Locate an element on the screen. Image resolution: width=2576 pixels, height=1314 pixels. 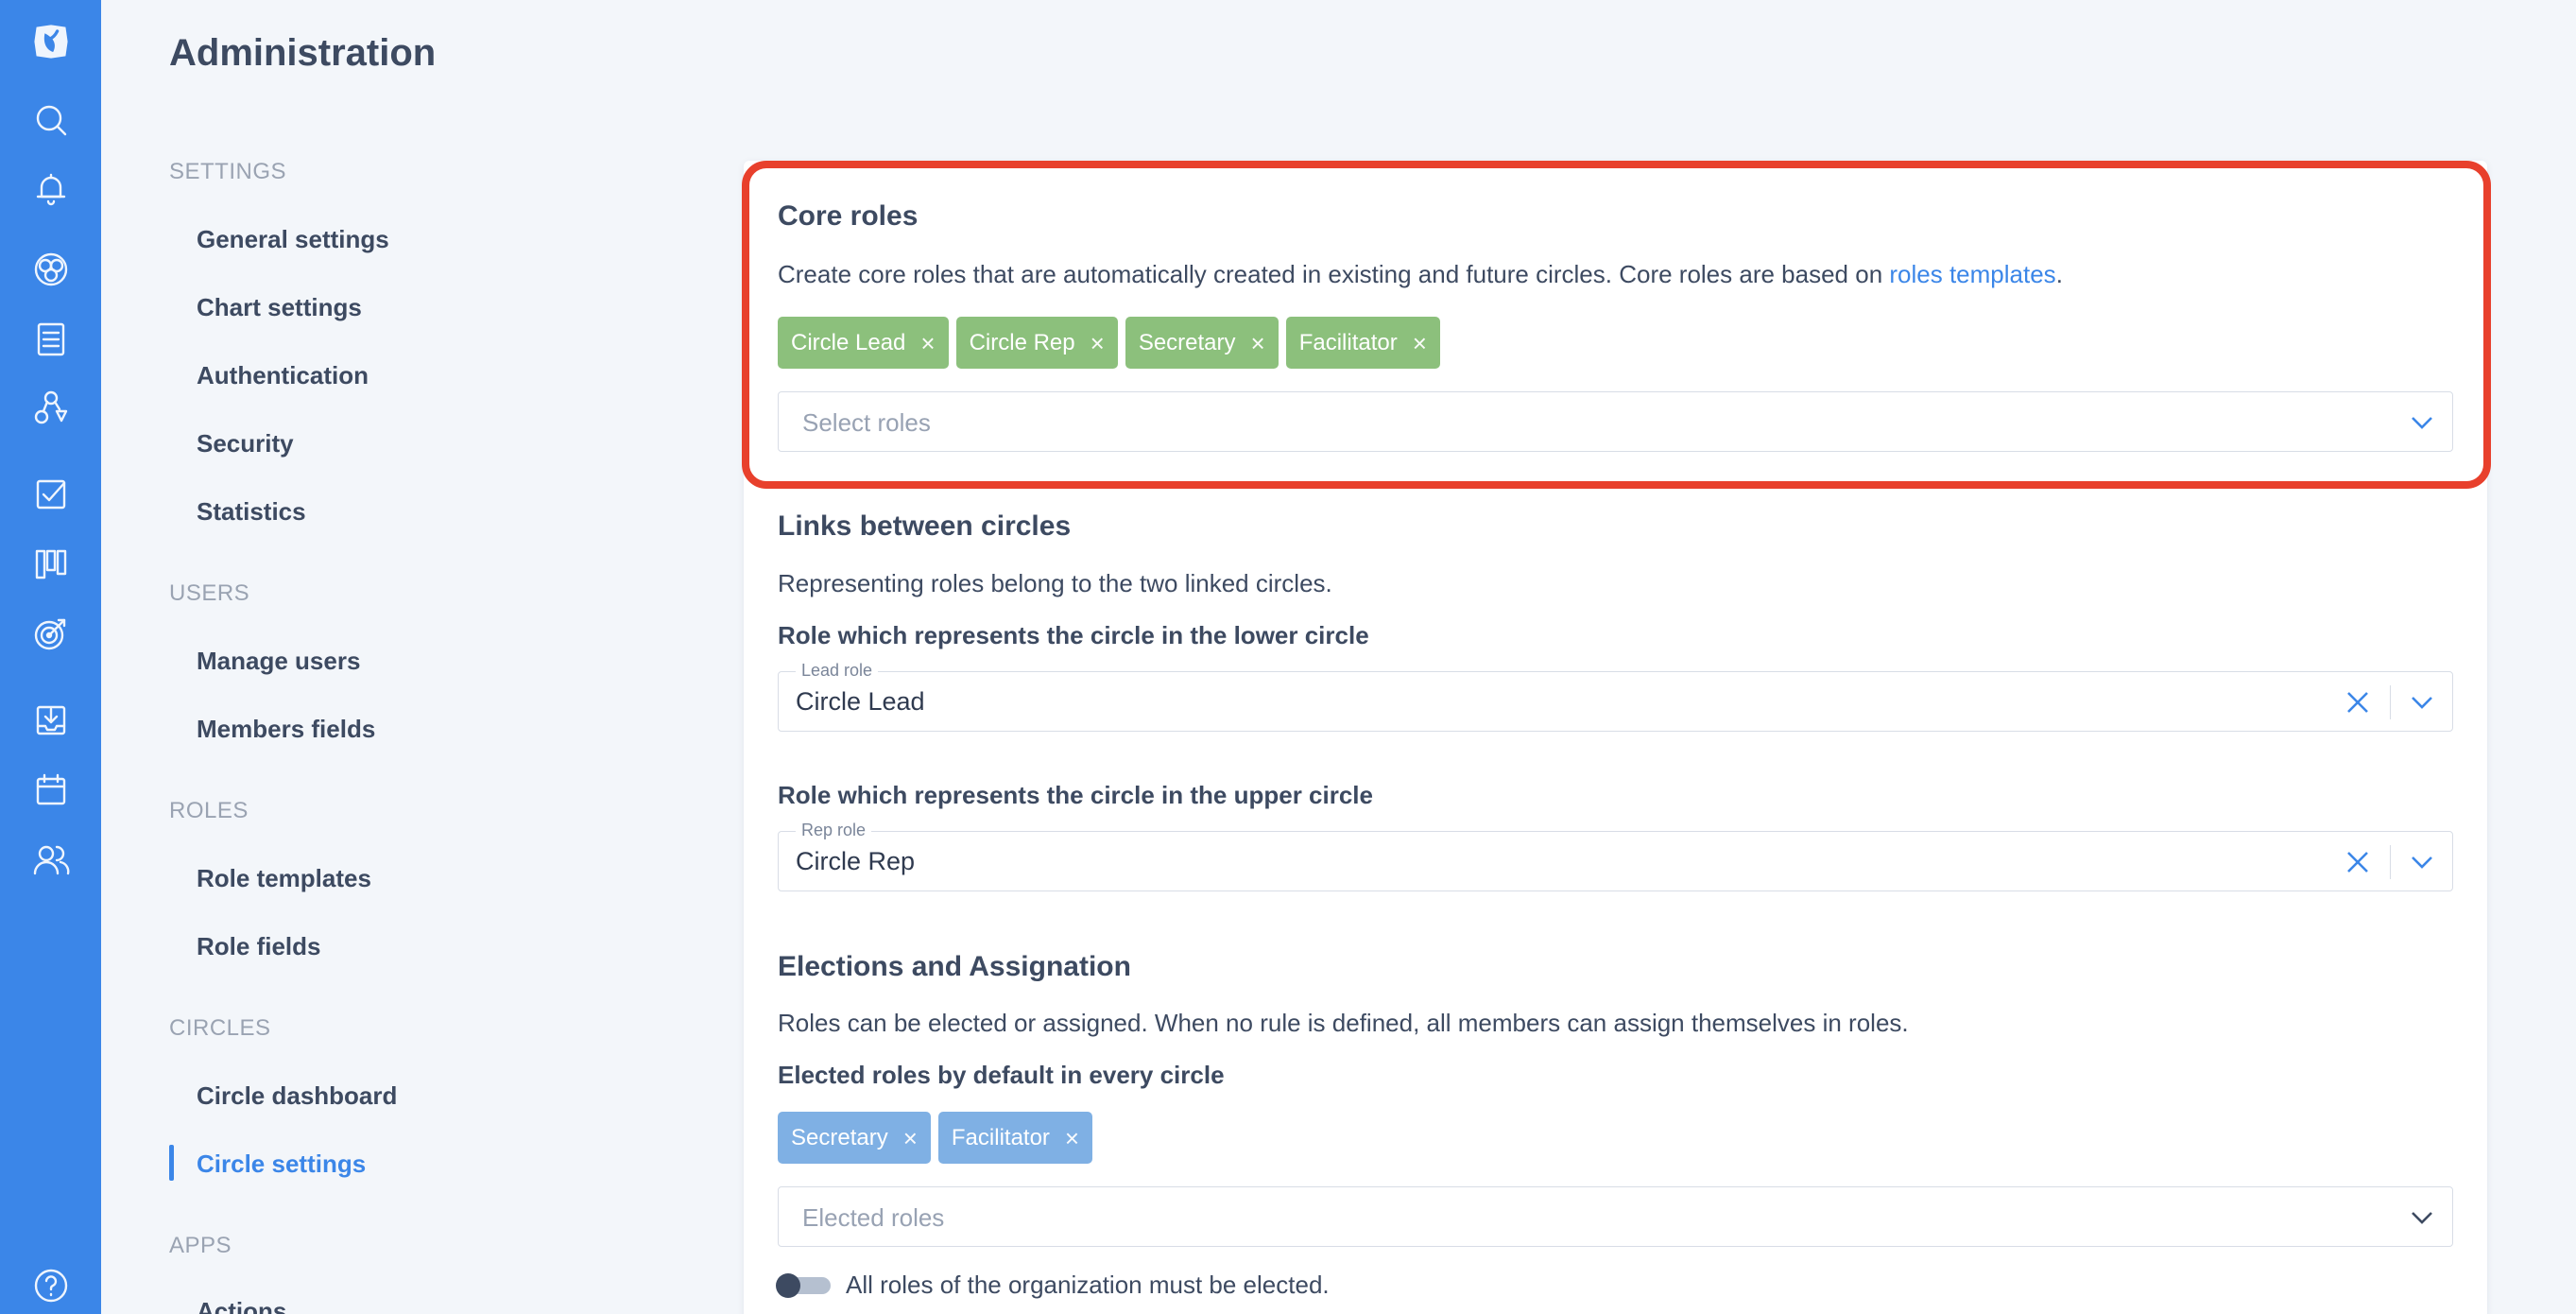
core-role-chip: Facilitator × is located at coordinates (1362, 343).